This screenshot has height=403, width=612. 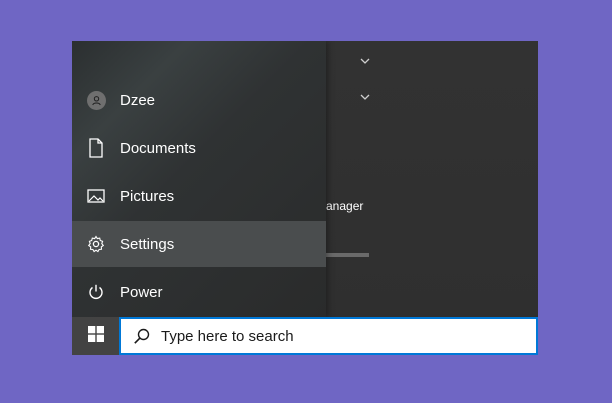 What do you see at coordinates (147, 196) in the screenshot?
I see `menu-item-label: Pictures` at bounding box center [147, 196].